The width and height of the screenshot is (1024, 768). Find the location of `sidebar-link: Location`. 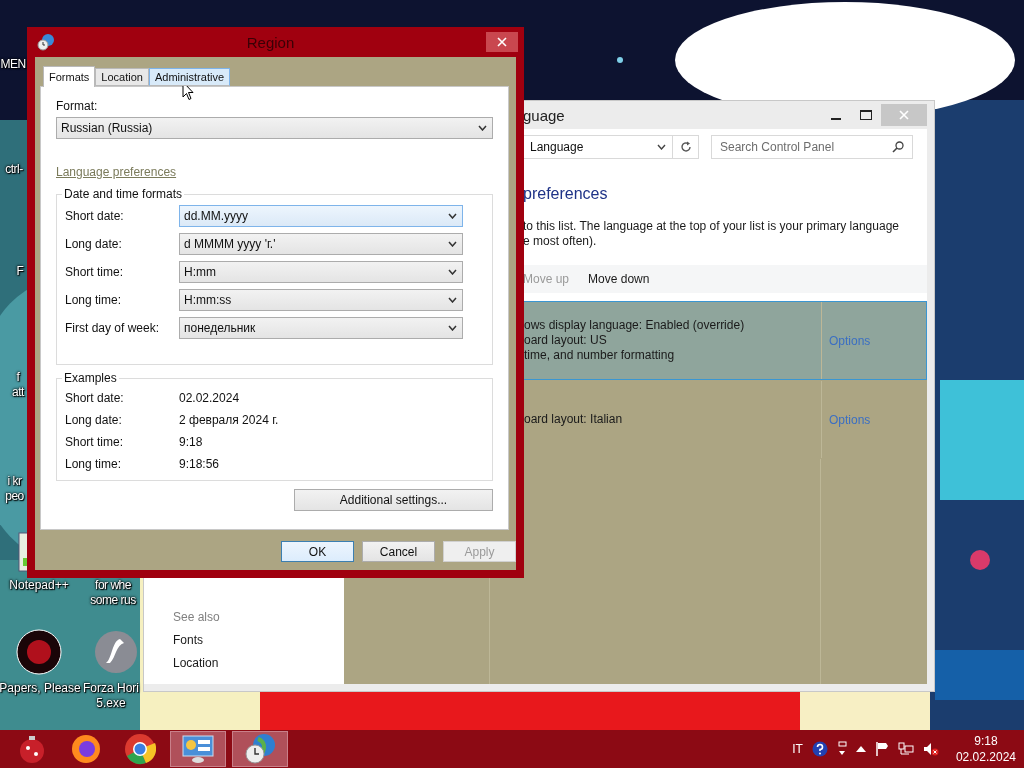

sidebar-link: Location is located at coordinates (258, 663).